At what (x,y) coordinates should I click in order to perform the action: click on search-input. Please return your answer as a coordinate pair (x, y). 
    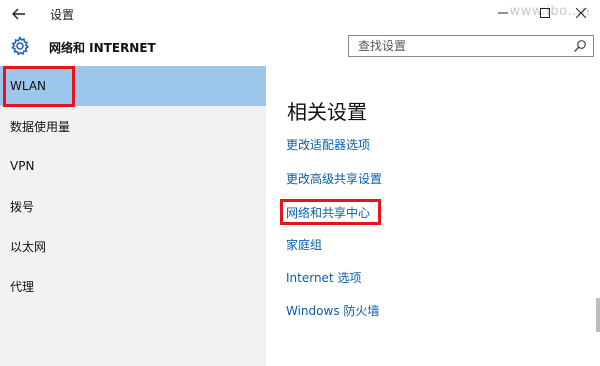
    Looking at the image, I should click on (463, 46).